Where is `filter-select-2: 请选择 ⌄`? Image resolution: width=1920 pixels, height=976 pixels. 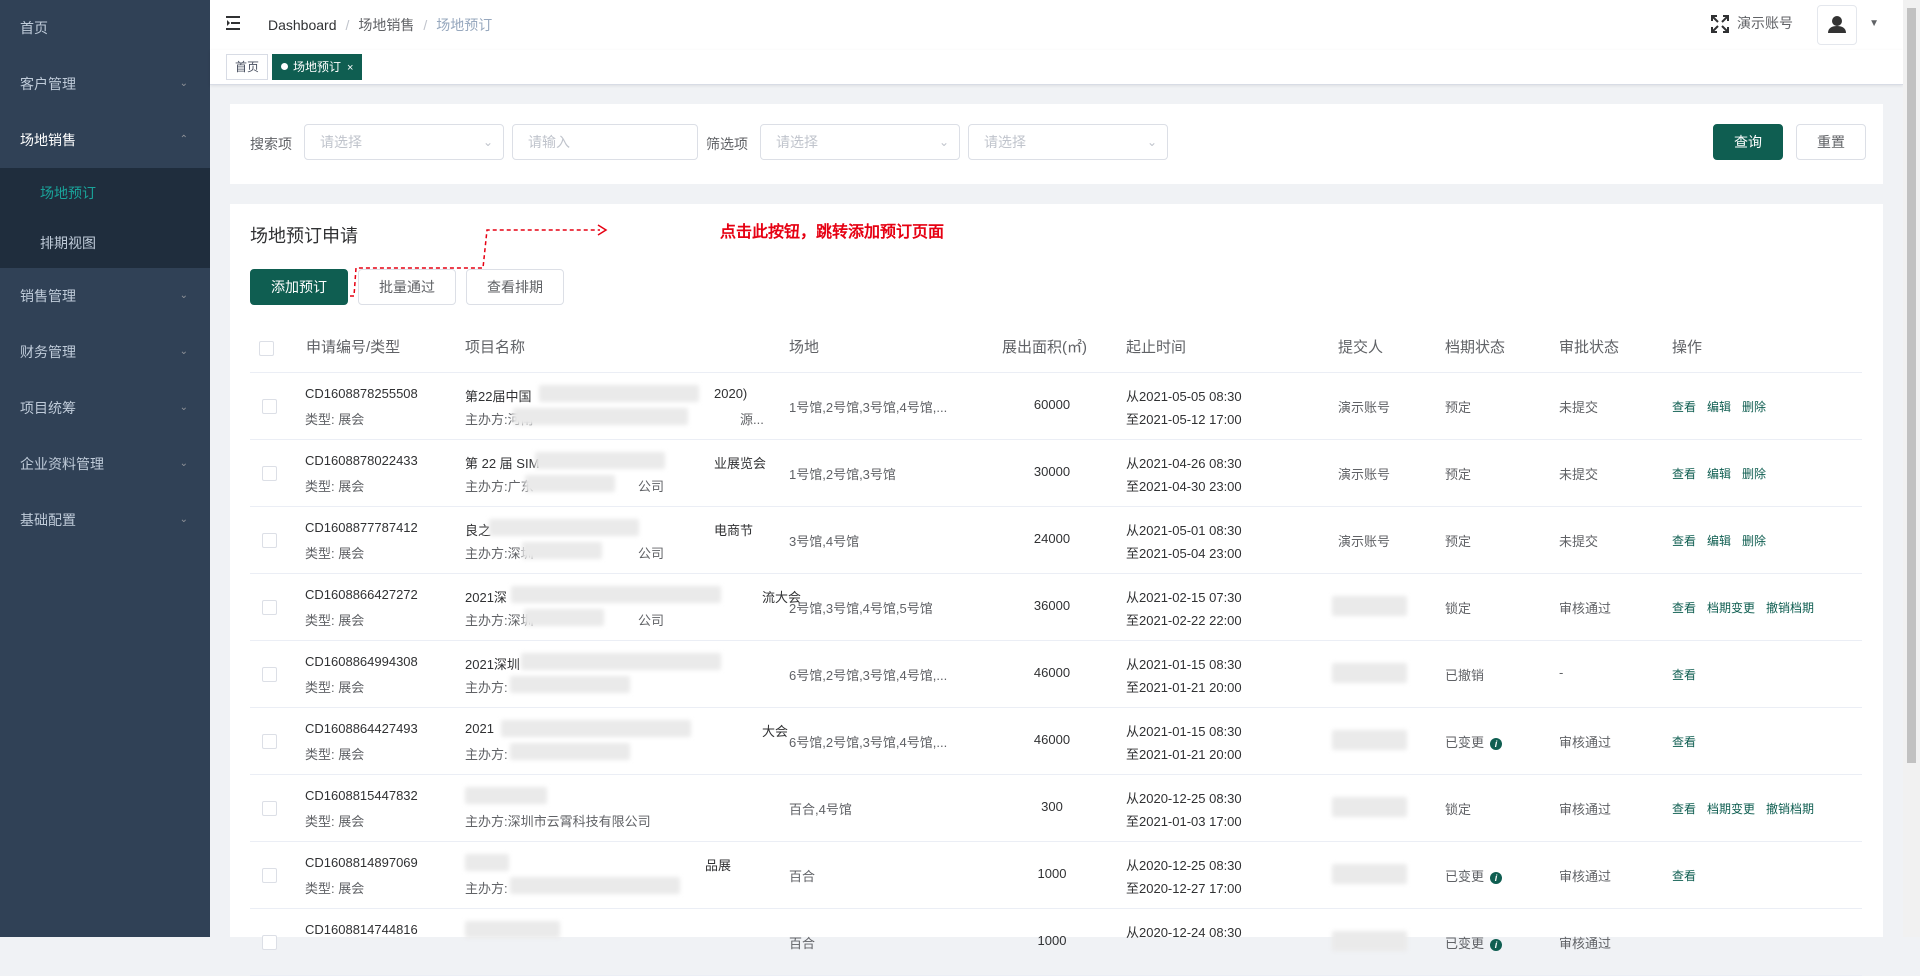
filter-select-2: 请选择 ⌄ is located at coordinates (1068, 142).